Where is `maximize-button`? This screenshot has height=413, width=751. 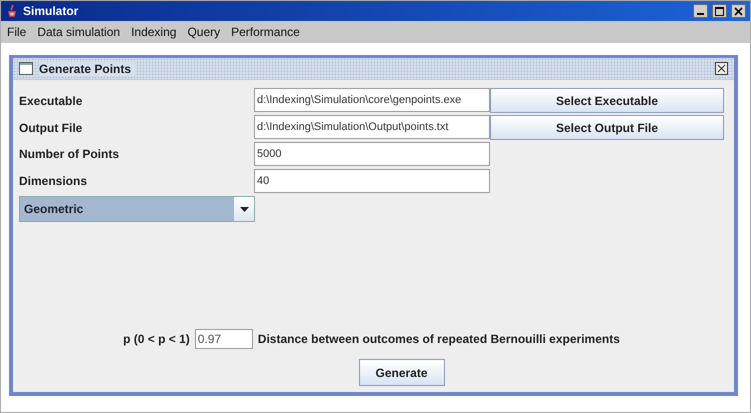 maximize-button is located at coordinates (719, 11).